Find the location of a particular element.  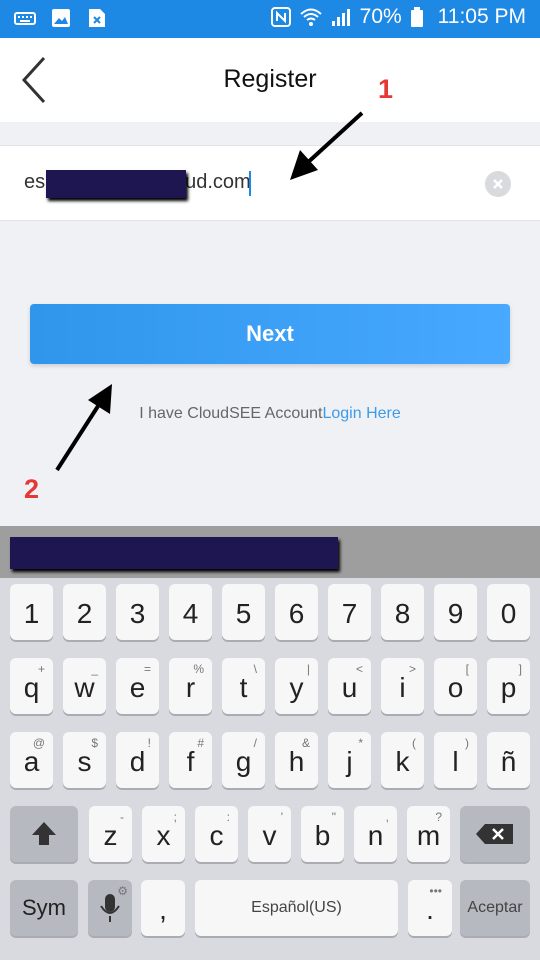

key-l: l) is located at coordinates (455, 760).